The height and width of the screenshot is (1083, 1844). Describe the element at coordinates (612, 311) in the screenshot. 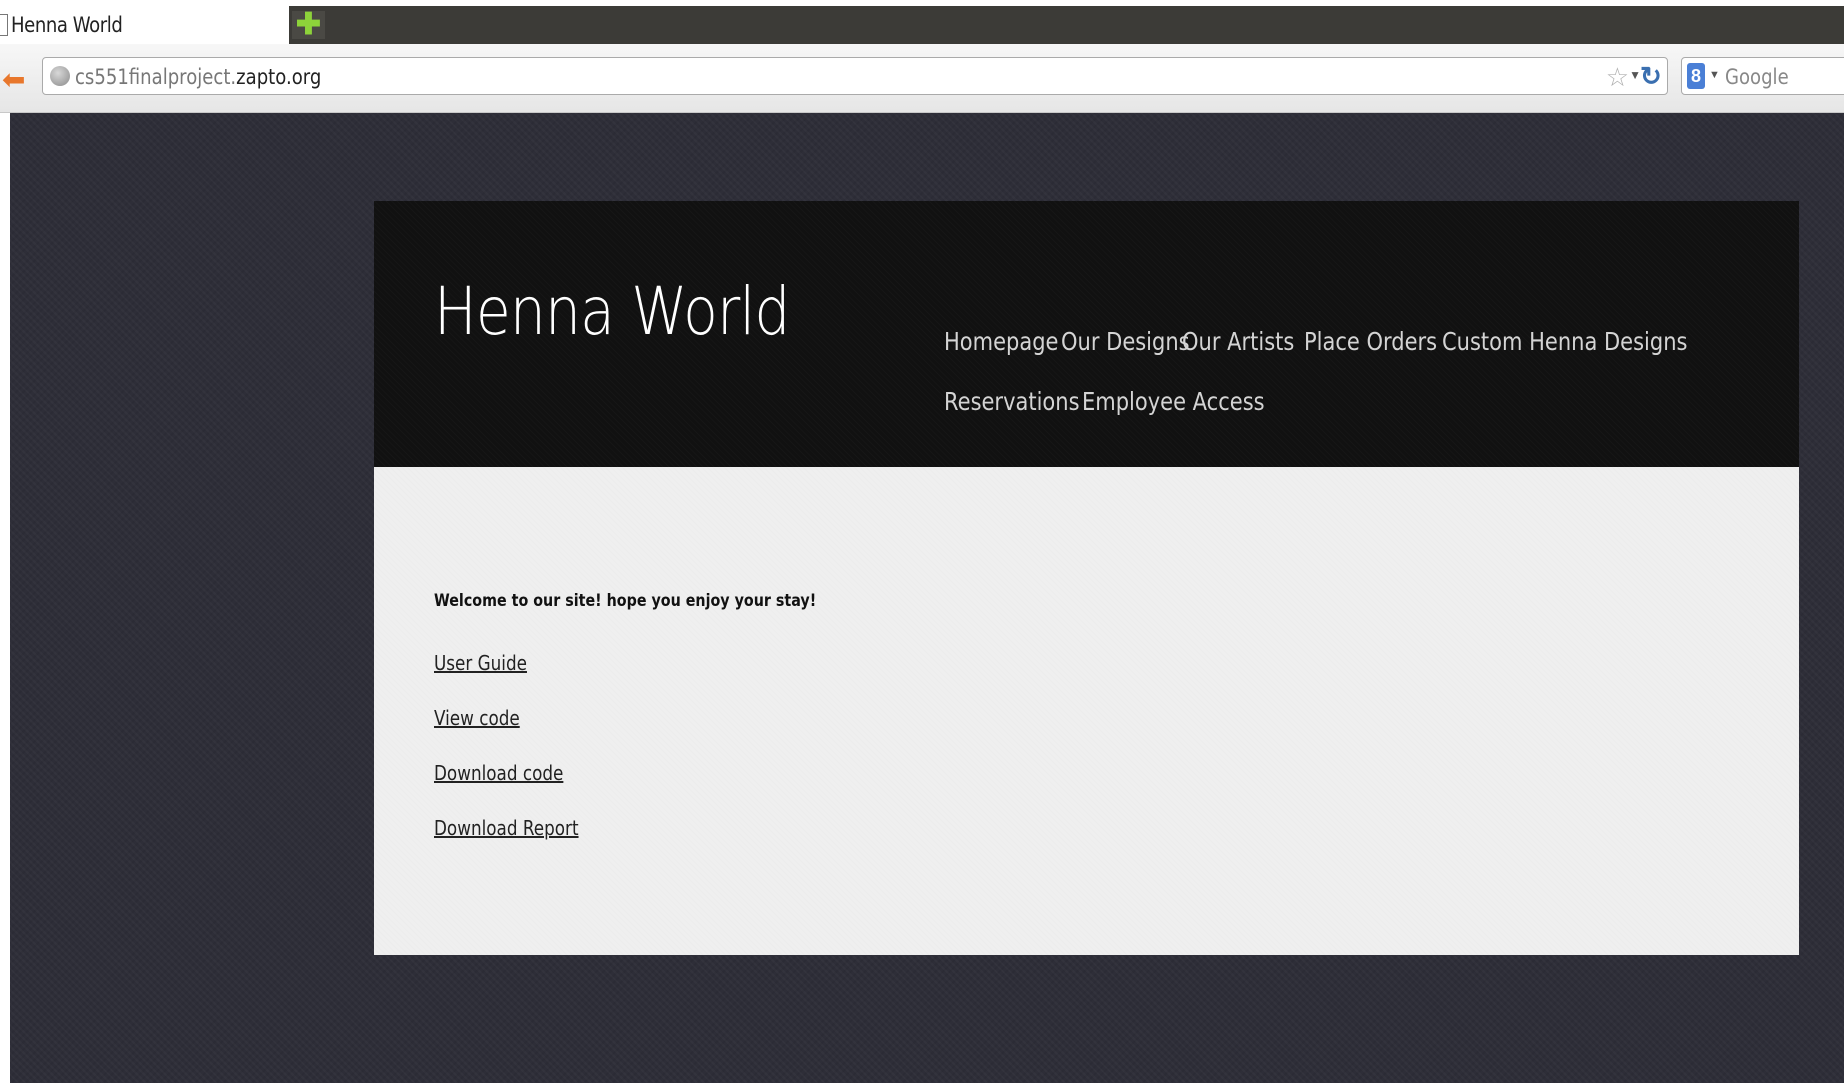

I see `site-title: Henna World` at that location.